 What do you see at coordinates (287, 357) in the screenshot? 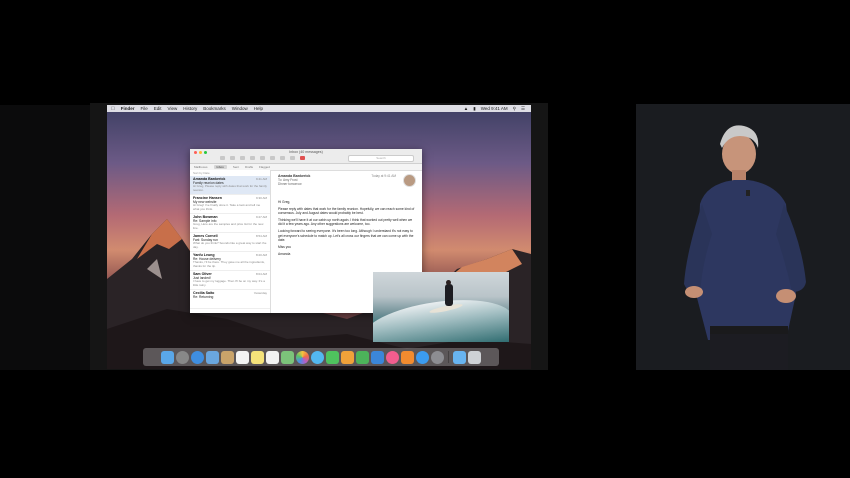
I see `maps-icon` at bounding box center [287, 357].